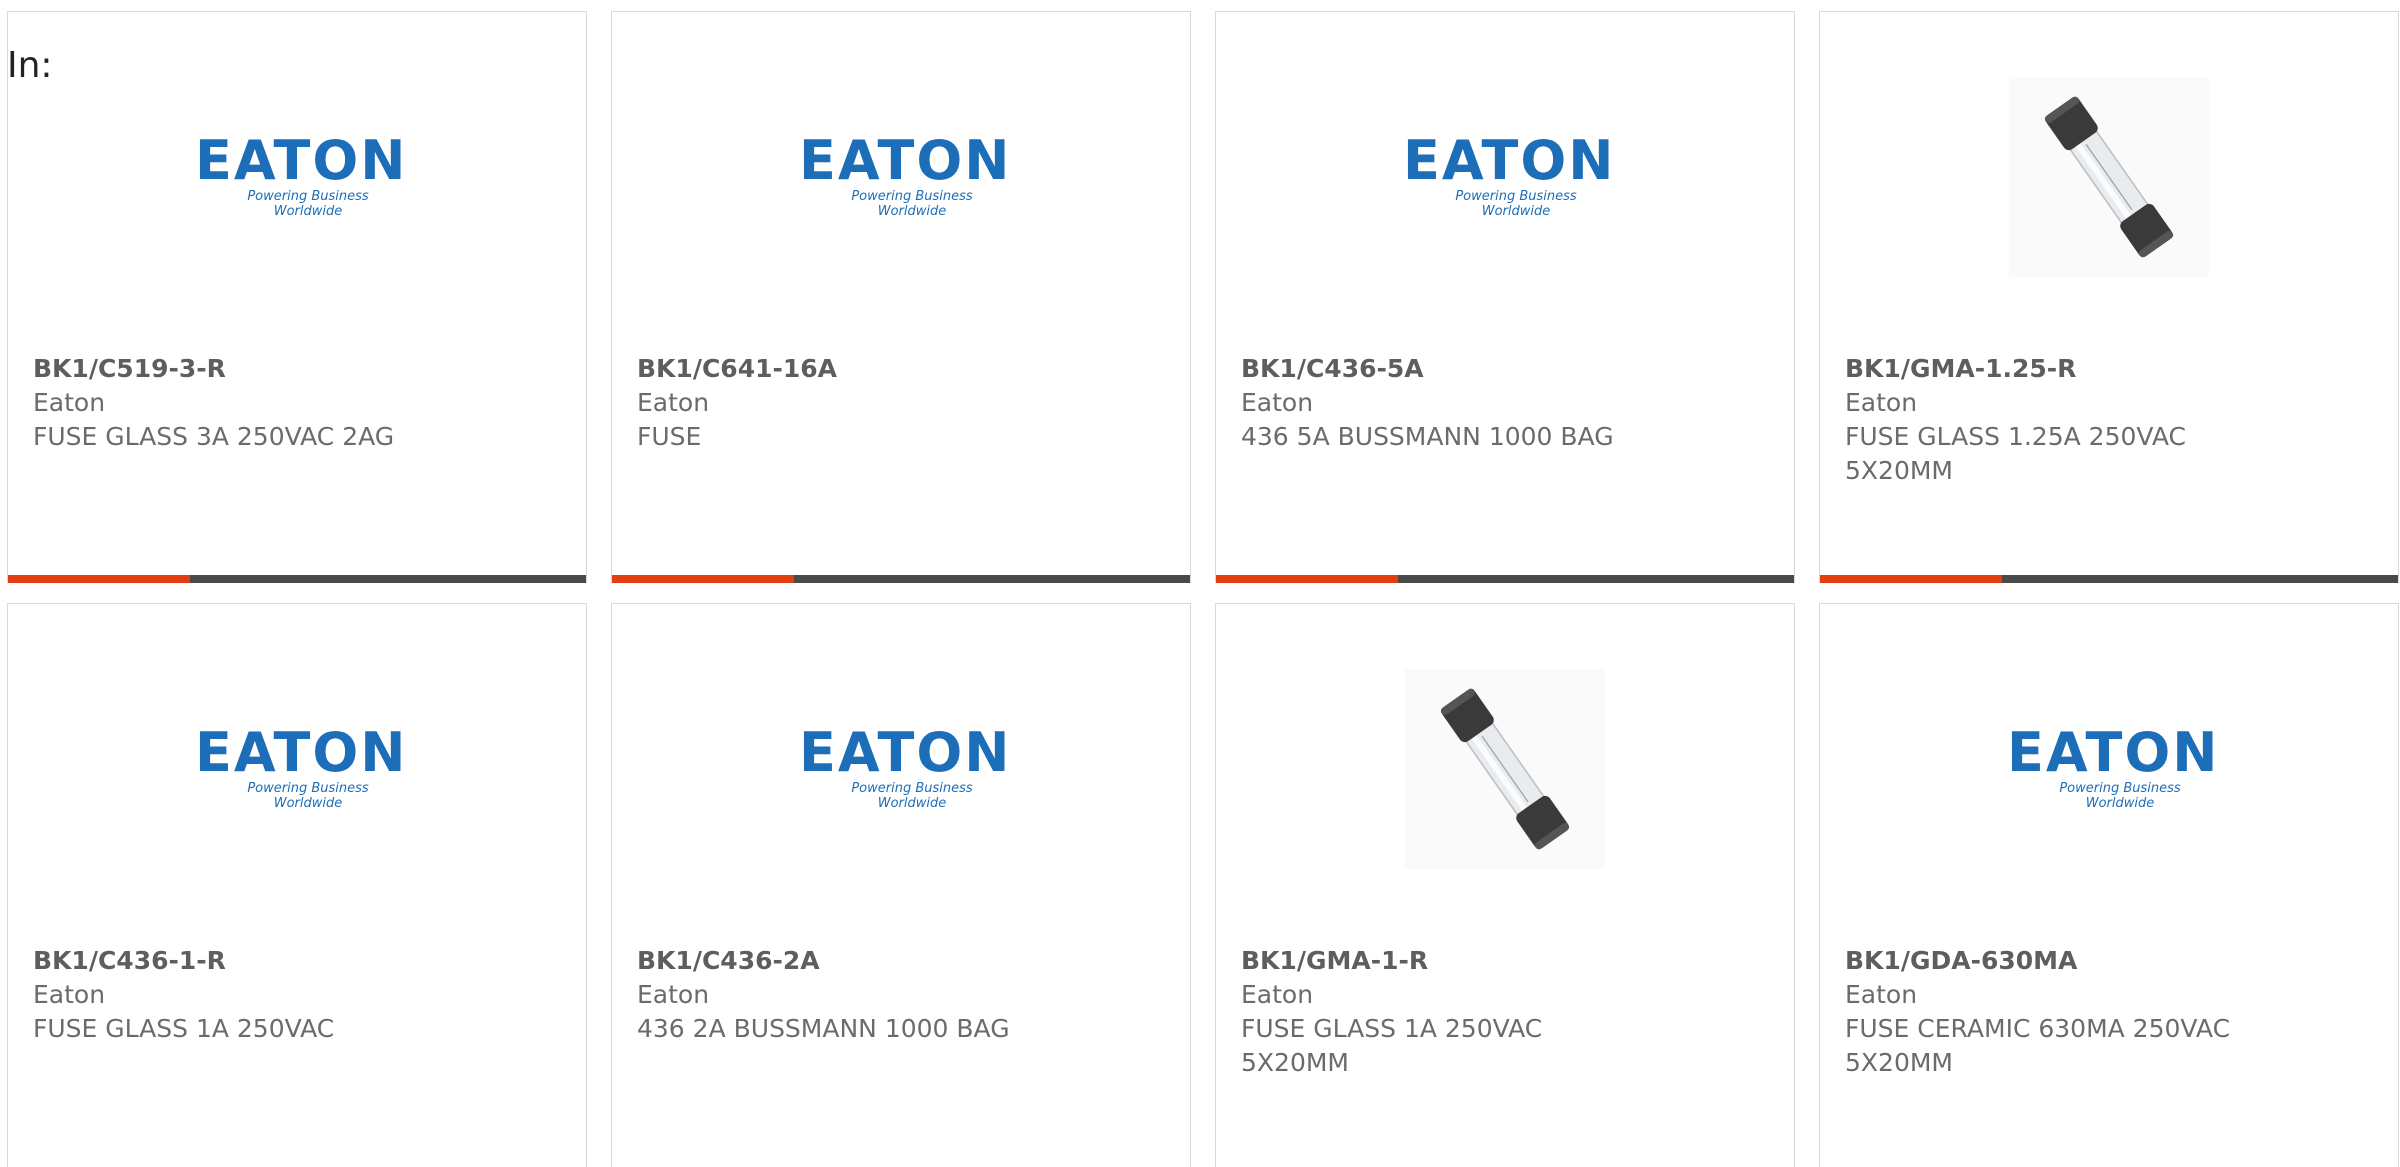 This screenshot has width=2400, height=1167. I want to click on description: FUSE GLASS 1.25A 250VAC 5X20MM, so click(2016, 453).